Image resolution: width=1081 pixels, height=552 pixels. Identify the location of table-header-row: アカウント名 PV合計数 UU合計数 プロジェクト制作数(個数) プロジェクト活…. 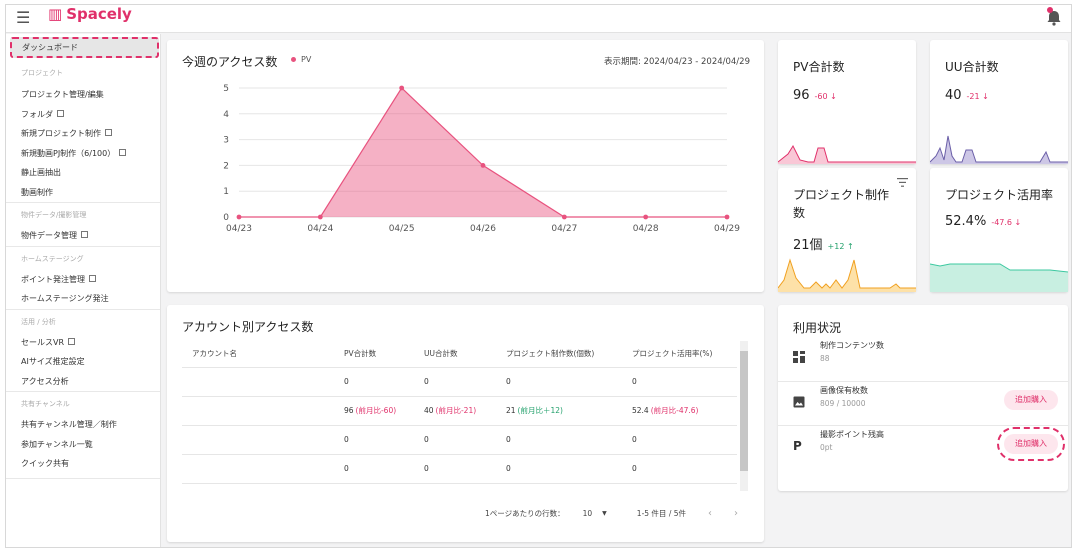
(459, 354).